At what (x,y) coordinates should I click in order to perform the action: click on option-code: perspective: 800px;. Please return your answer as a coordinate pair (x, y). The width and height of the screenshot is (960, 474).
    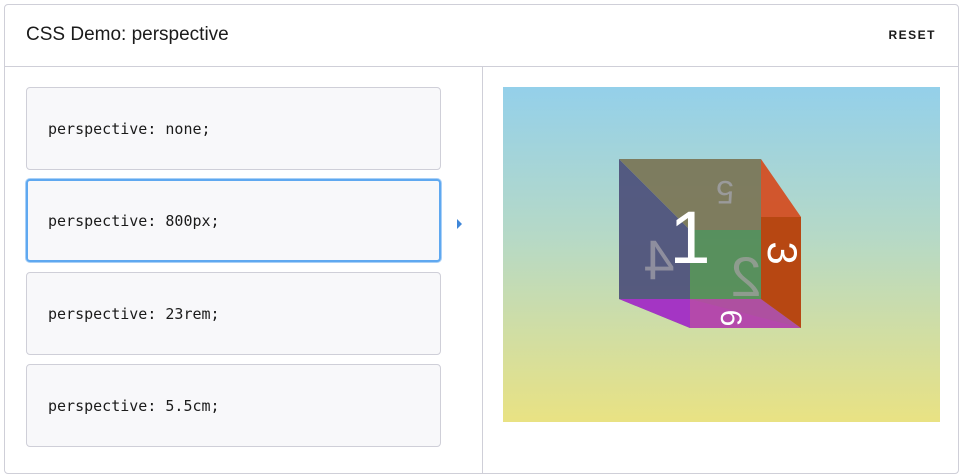
    Looking at the image, I should click on (134, 221).